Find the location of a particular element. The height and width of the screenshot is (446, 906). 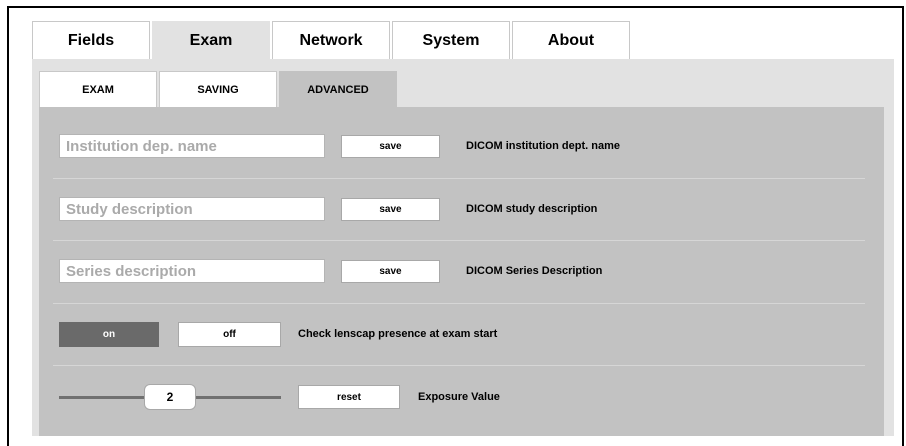

subtab-advanced: ADVANCED is located at coordinates (338, 89).